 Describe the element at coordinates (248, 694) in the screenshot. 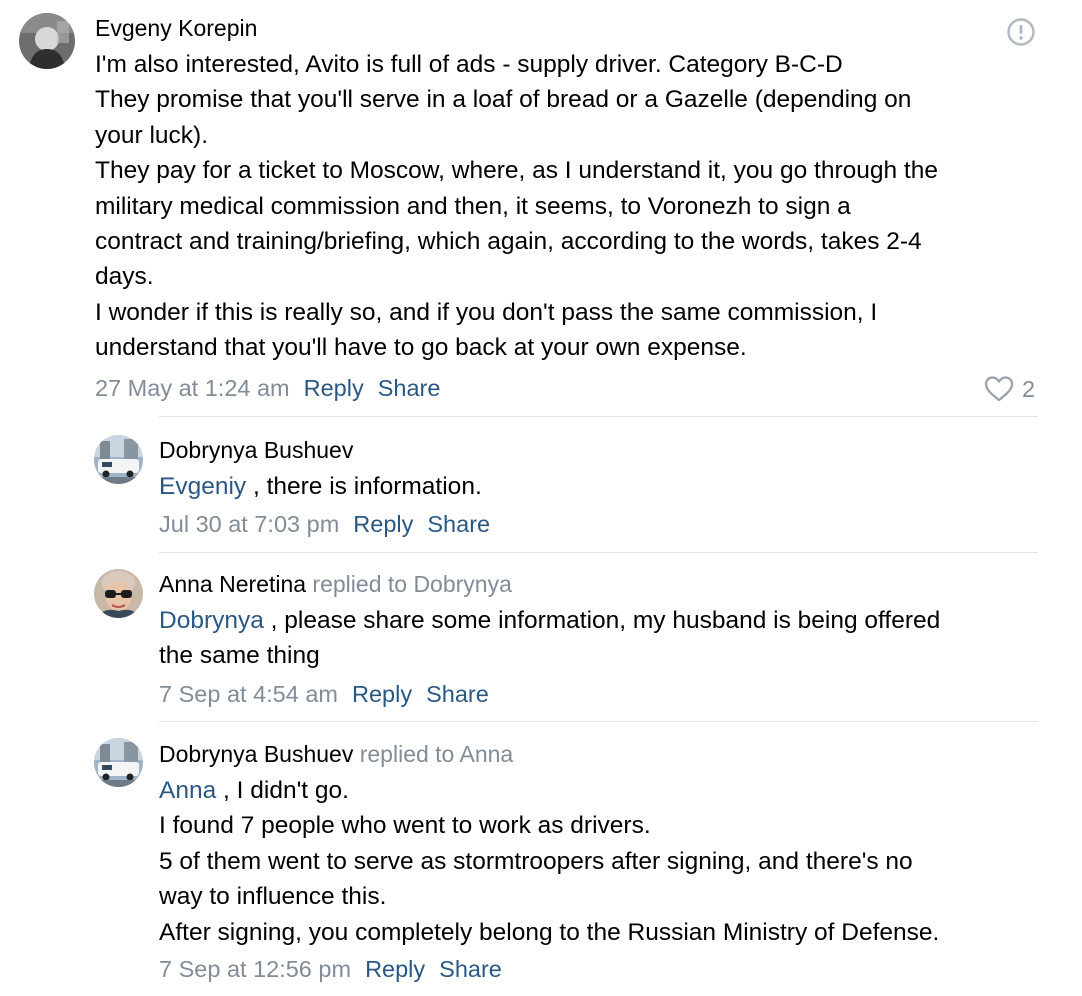

I see `timestamp: 7 Sep at 4:54 am` at that location.